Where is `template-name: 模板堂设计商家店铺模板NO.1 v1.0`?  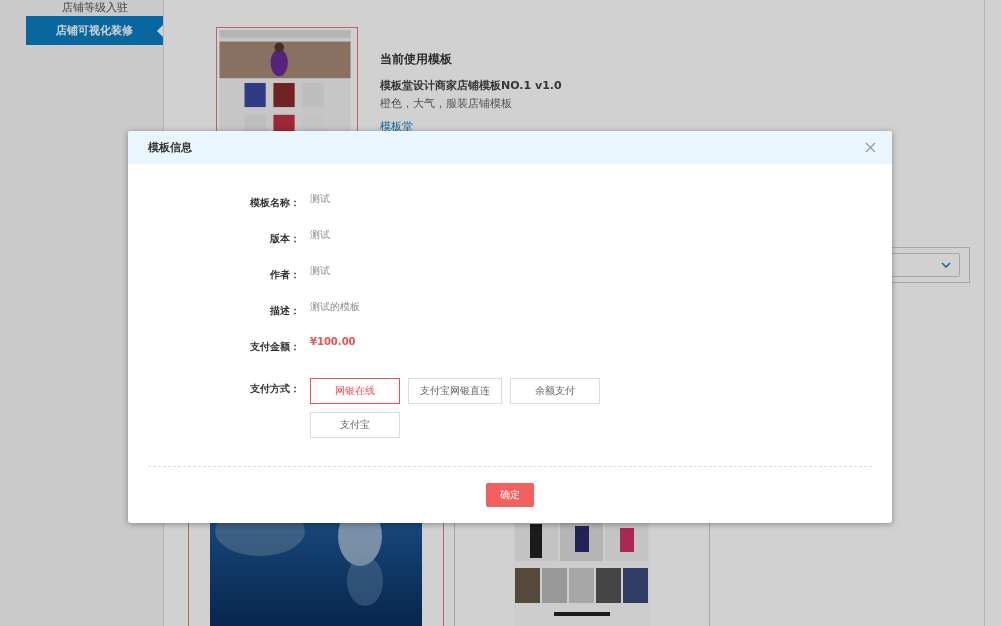 template-name: 模板堂设计商家店铺模板NO.1 v1.0 is located at coordinates (471, 85).